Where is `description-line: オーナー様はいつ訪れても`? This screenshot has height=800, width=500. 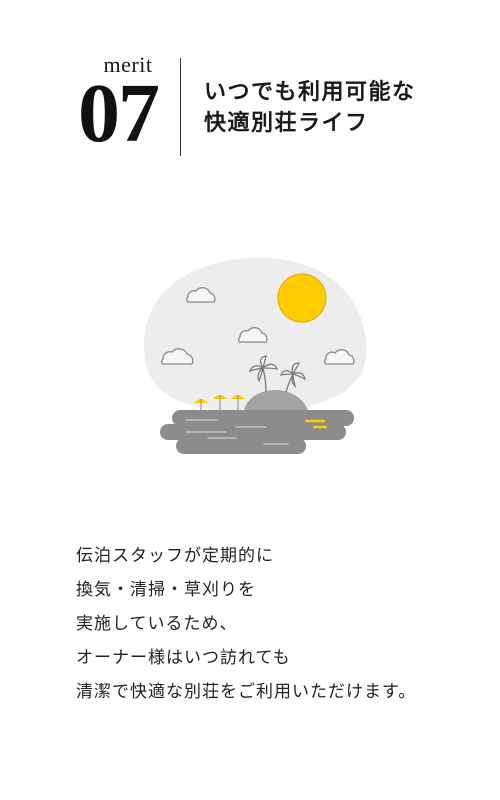 description-line: オーナー様はいつ訪れても is located at coordinates (183, 658).